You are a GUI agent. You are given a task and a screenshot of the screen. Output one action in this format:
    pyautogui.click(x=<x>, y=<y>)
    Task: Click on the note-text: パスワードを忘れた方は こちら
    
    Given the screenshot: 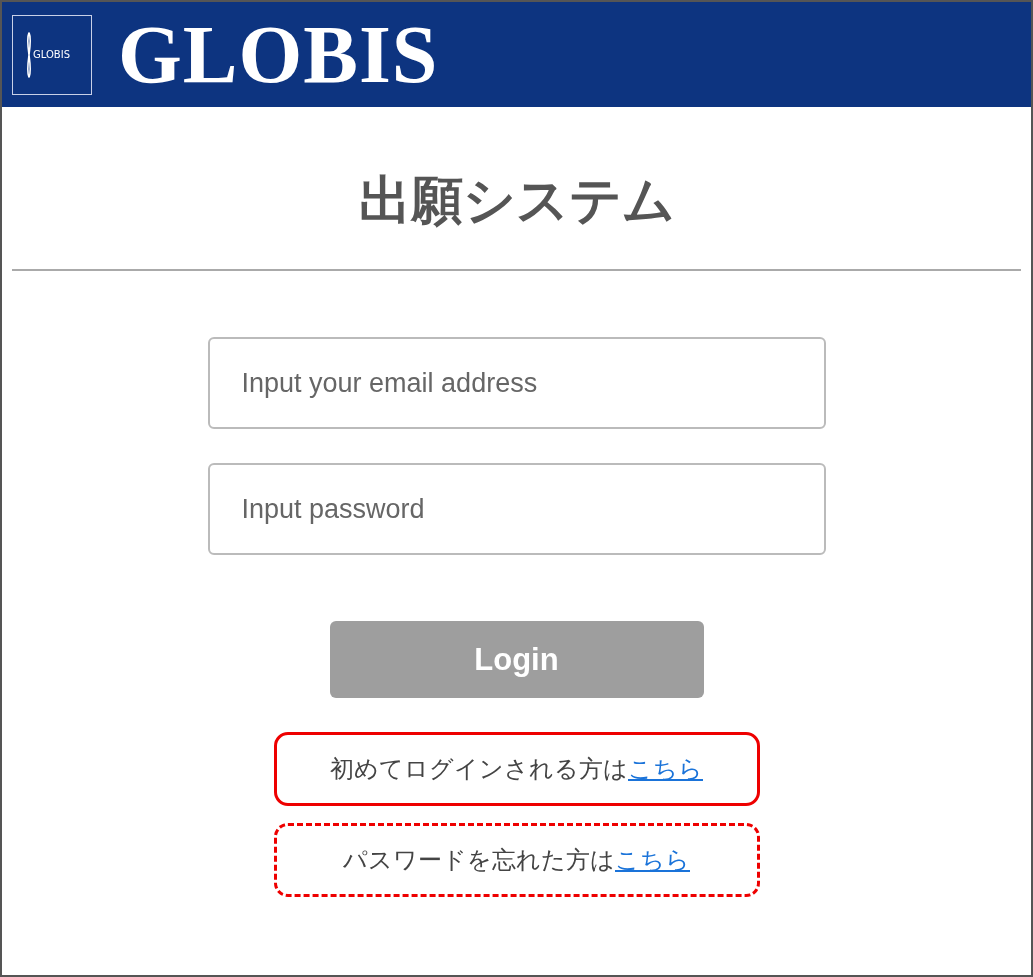 What is the action you would take?
    pyautogui.click(x=516, y=861)
    